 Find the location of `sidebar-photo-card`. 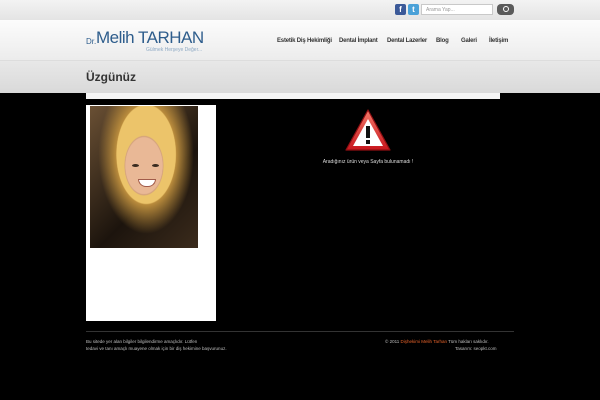

sidebar-photo-card is located at coordinates (151, 213).